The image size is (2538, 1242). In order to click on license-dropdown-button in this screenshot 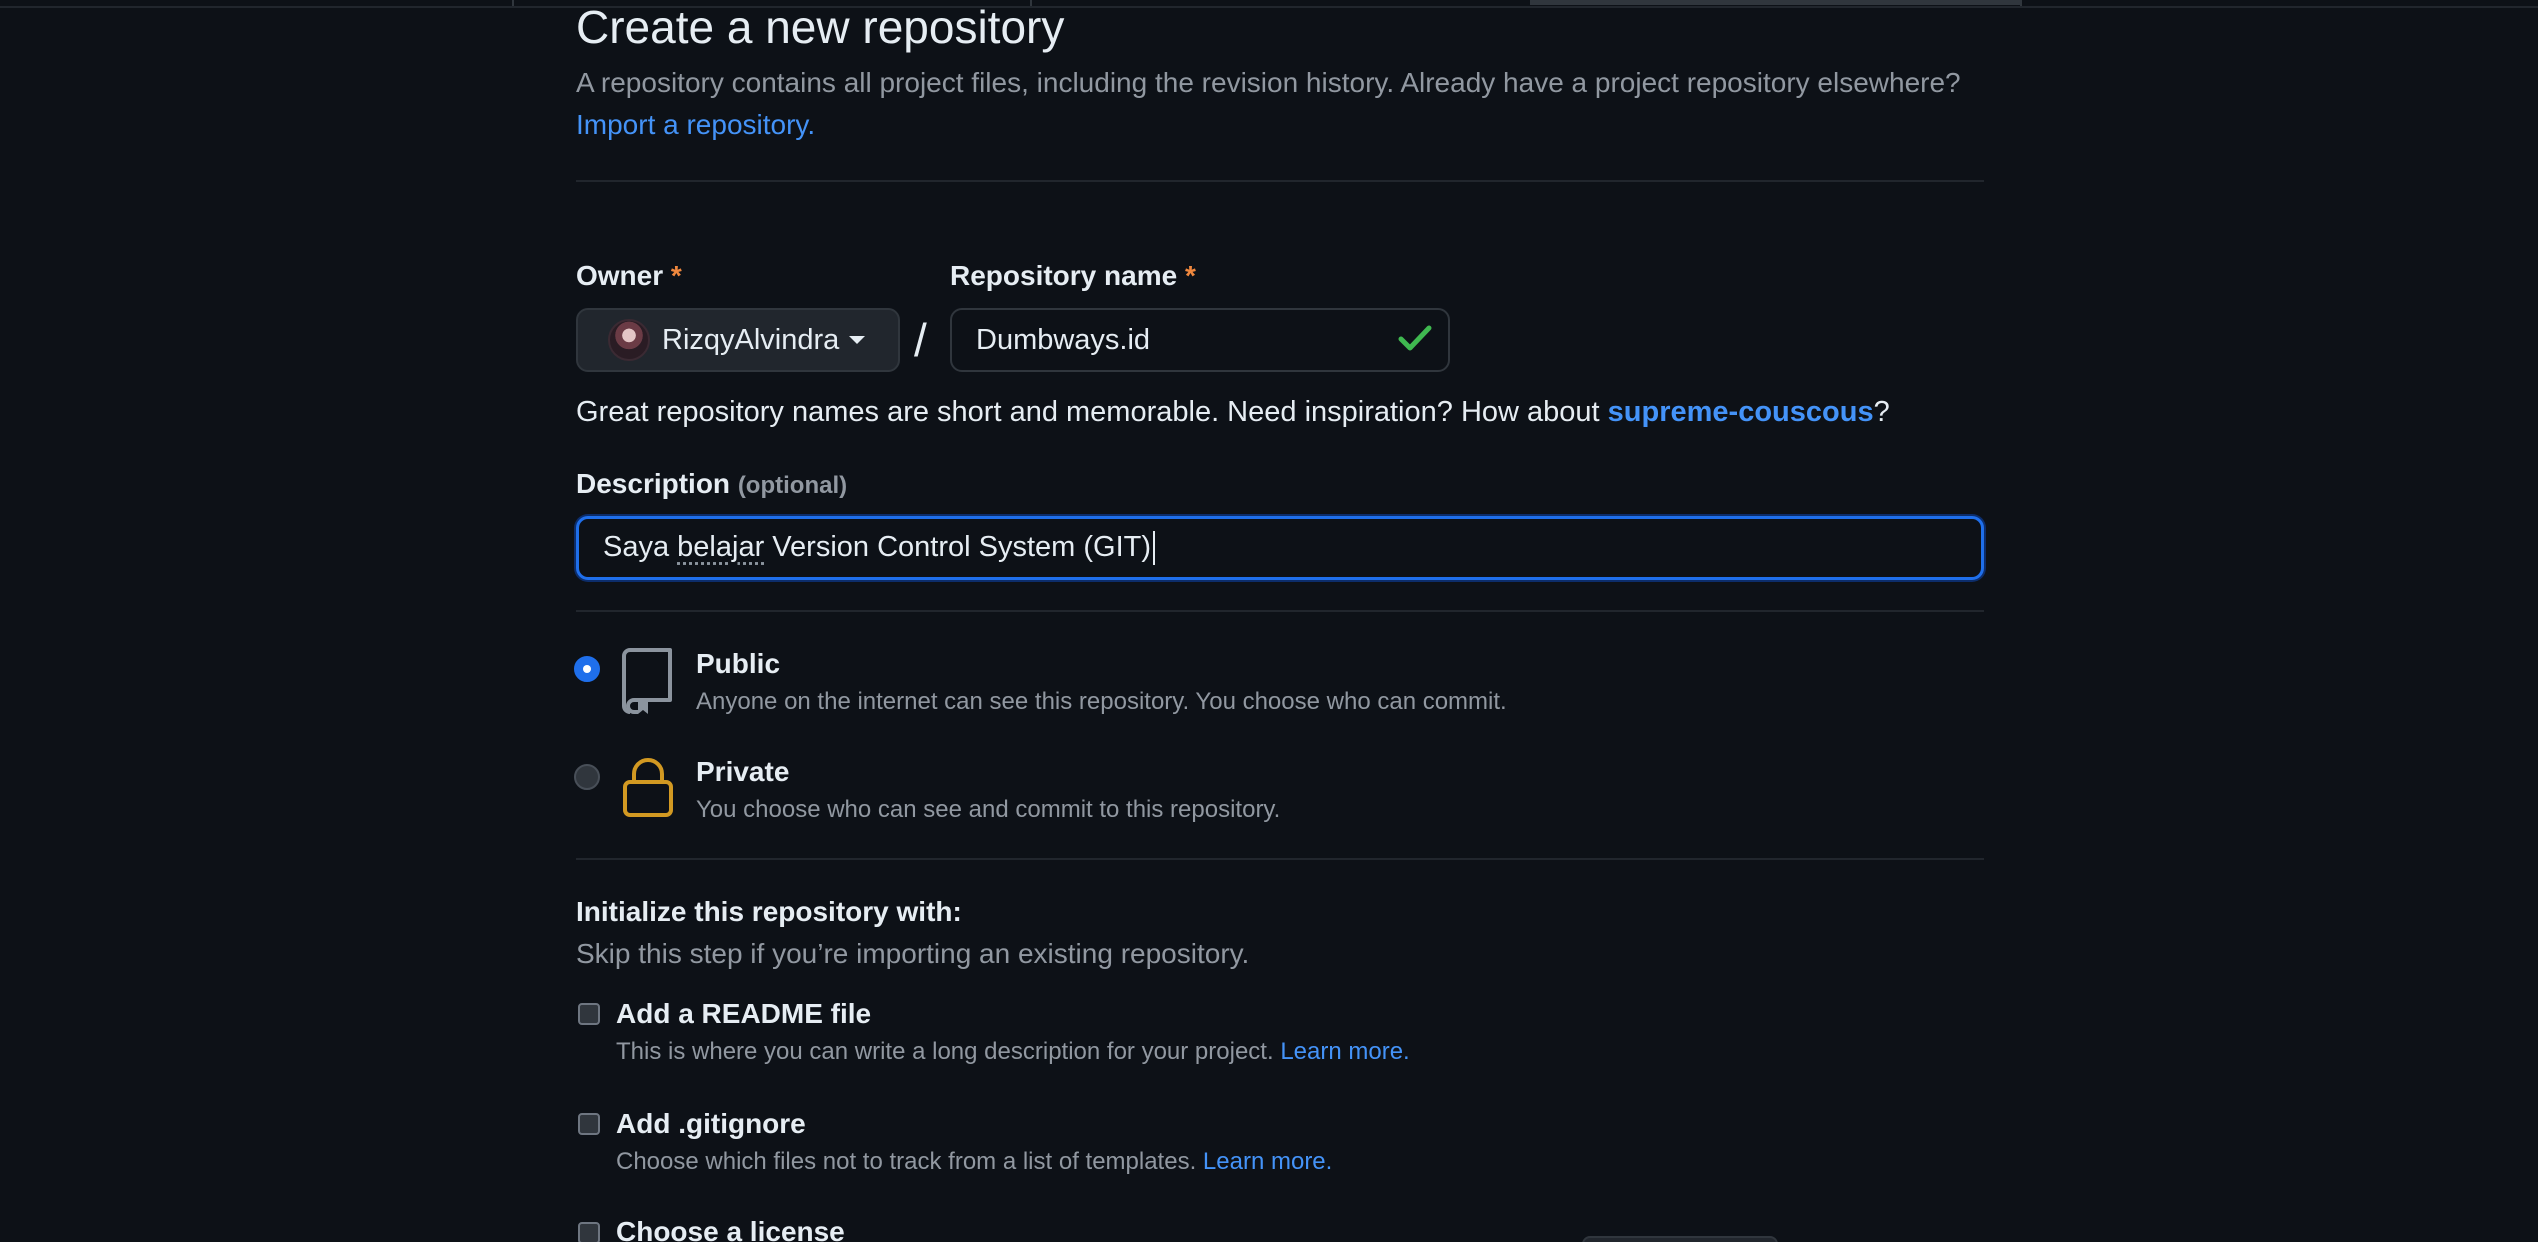, I will do `click(1680, 1239)`.